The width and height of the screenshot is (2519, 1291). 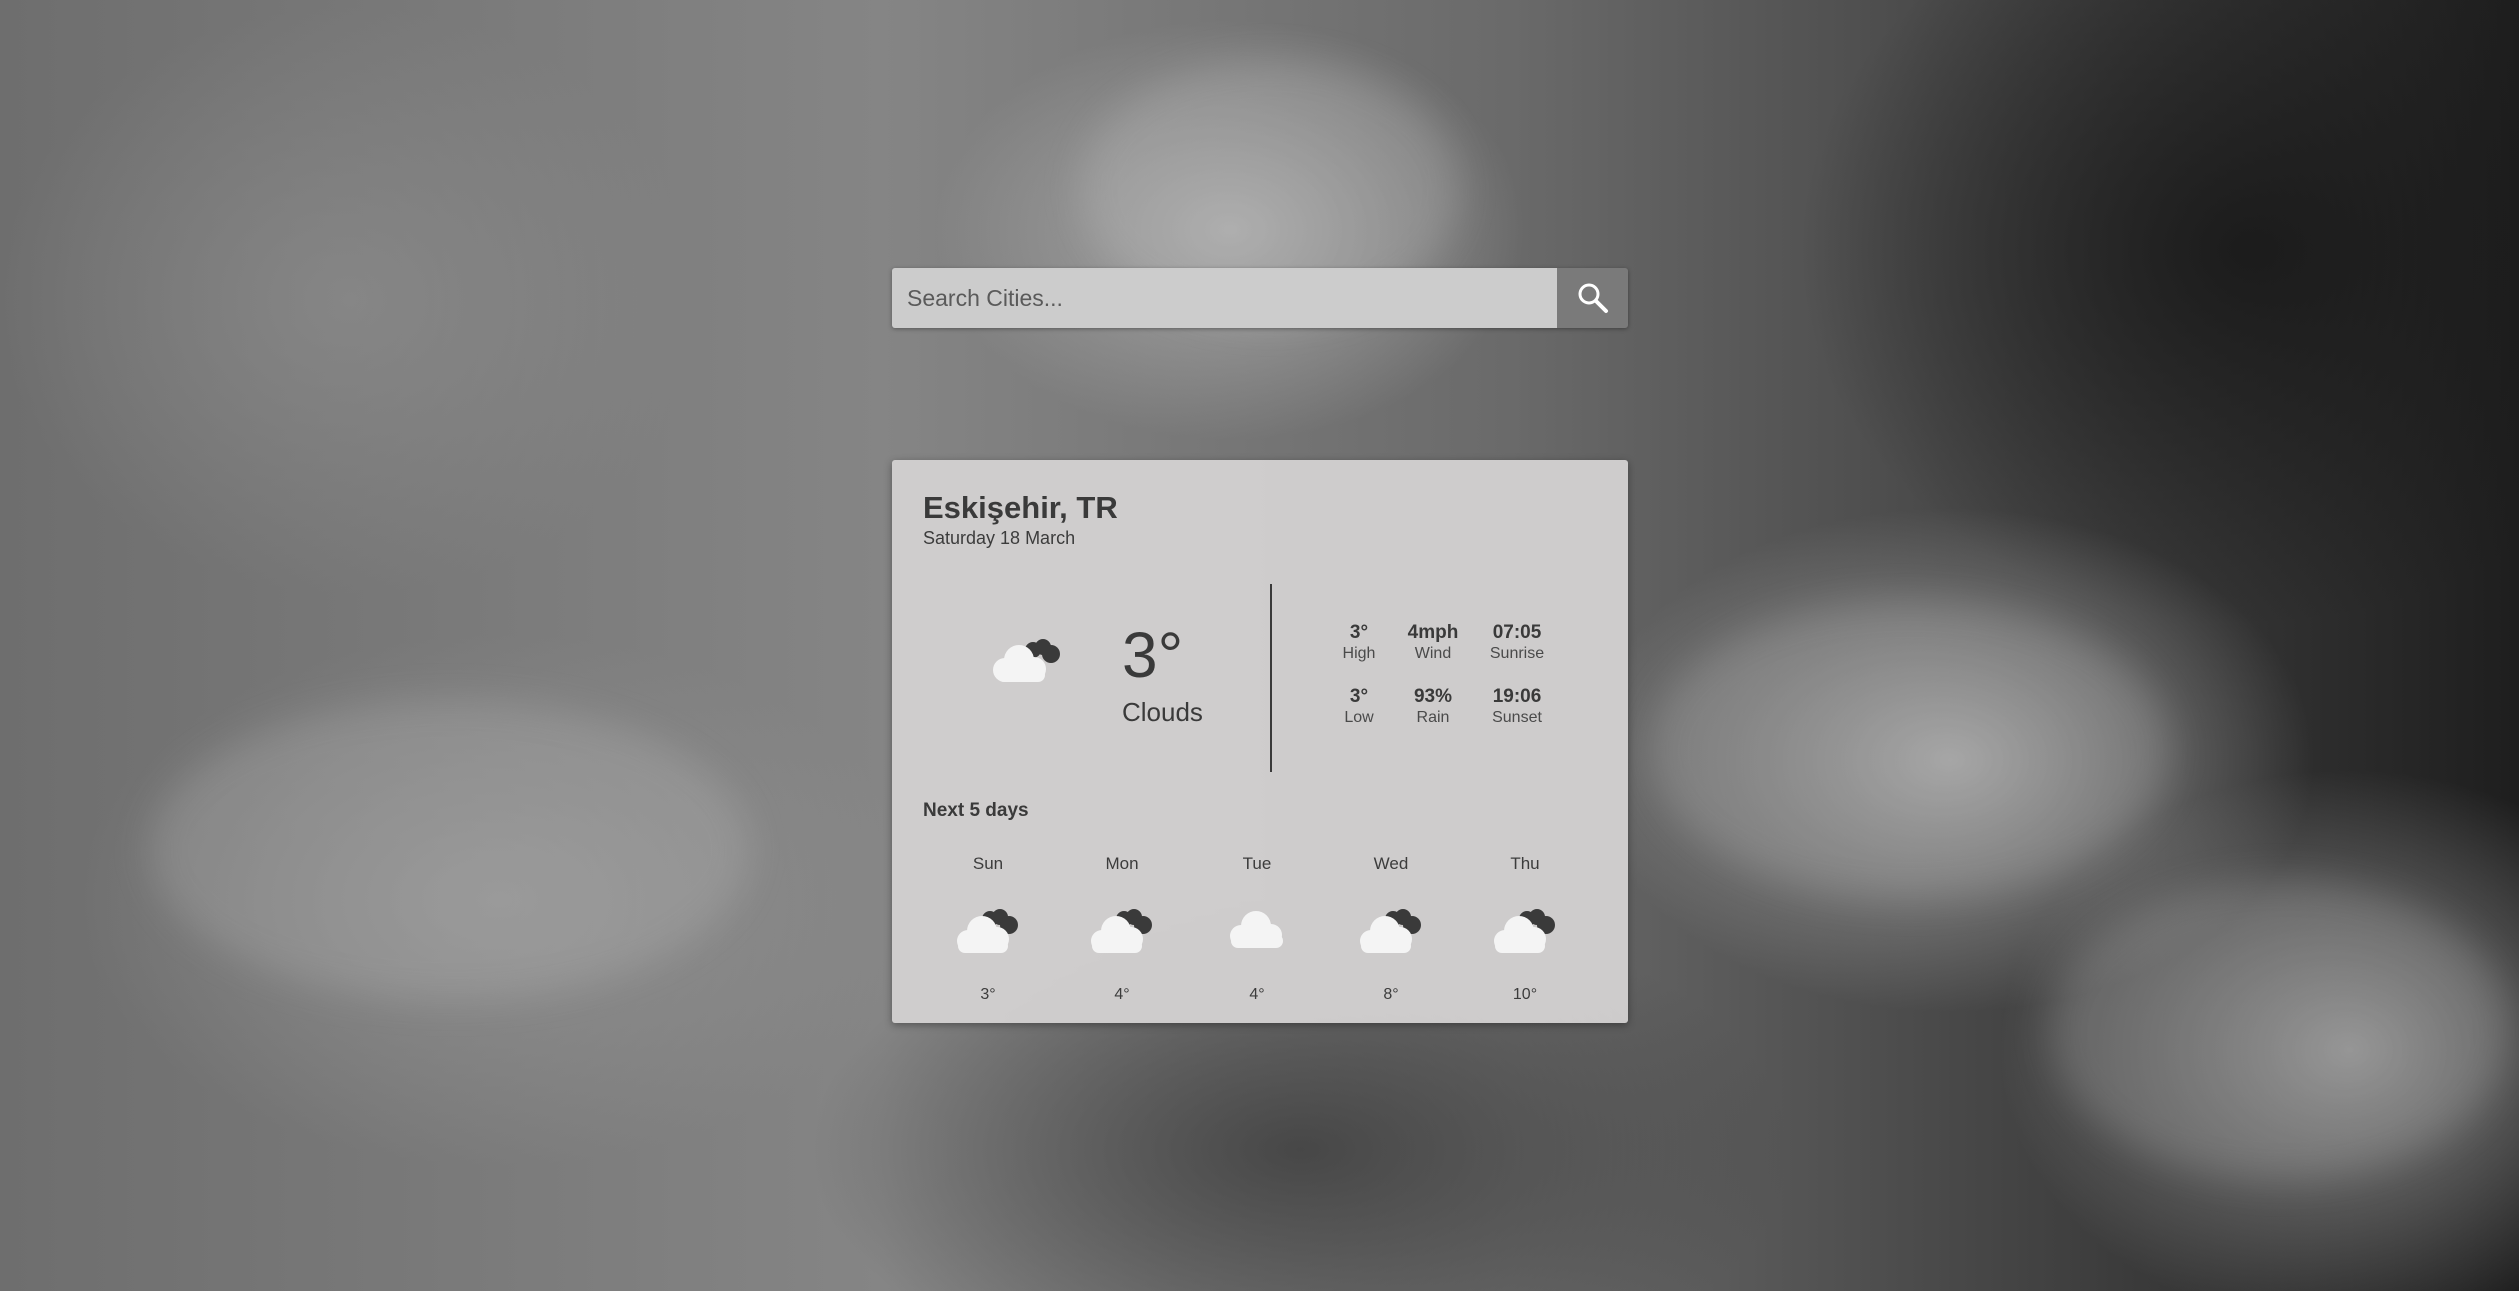 I want to click on search-button, so click(x=1592, y=298).